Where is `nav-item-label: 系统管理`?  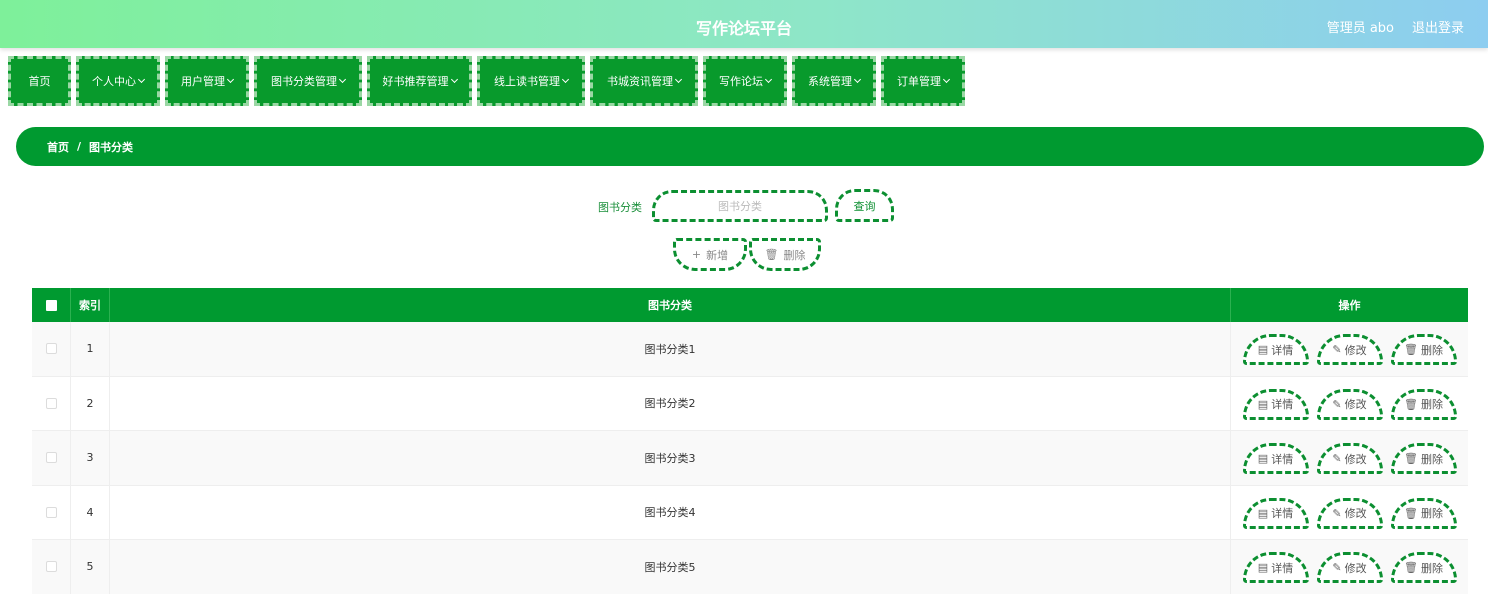 nav-item-label: 系统管理 is located at coordinates (830, 81).